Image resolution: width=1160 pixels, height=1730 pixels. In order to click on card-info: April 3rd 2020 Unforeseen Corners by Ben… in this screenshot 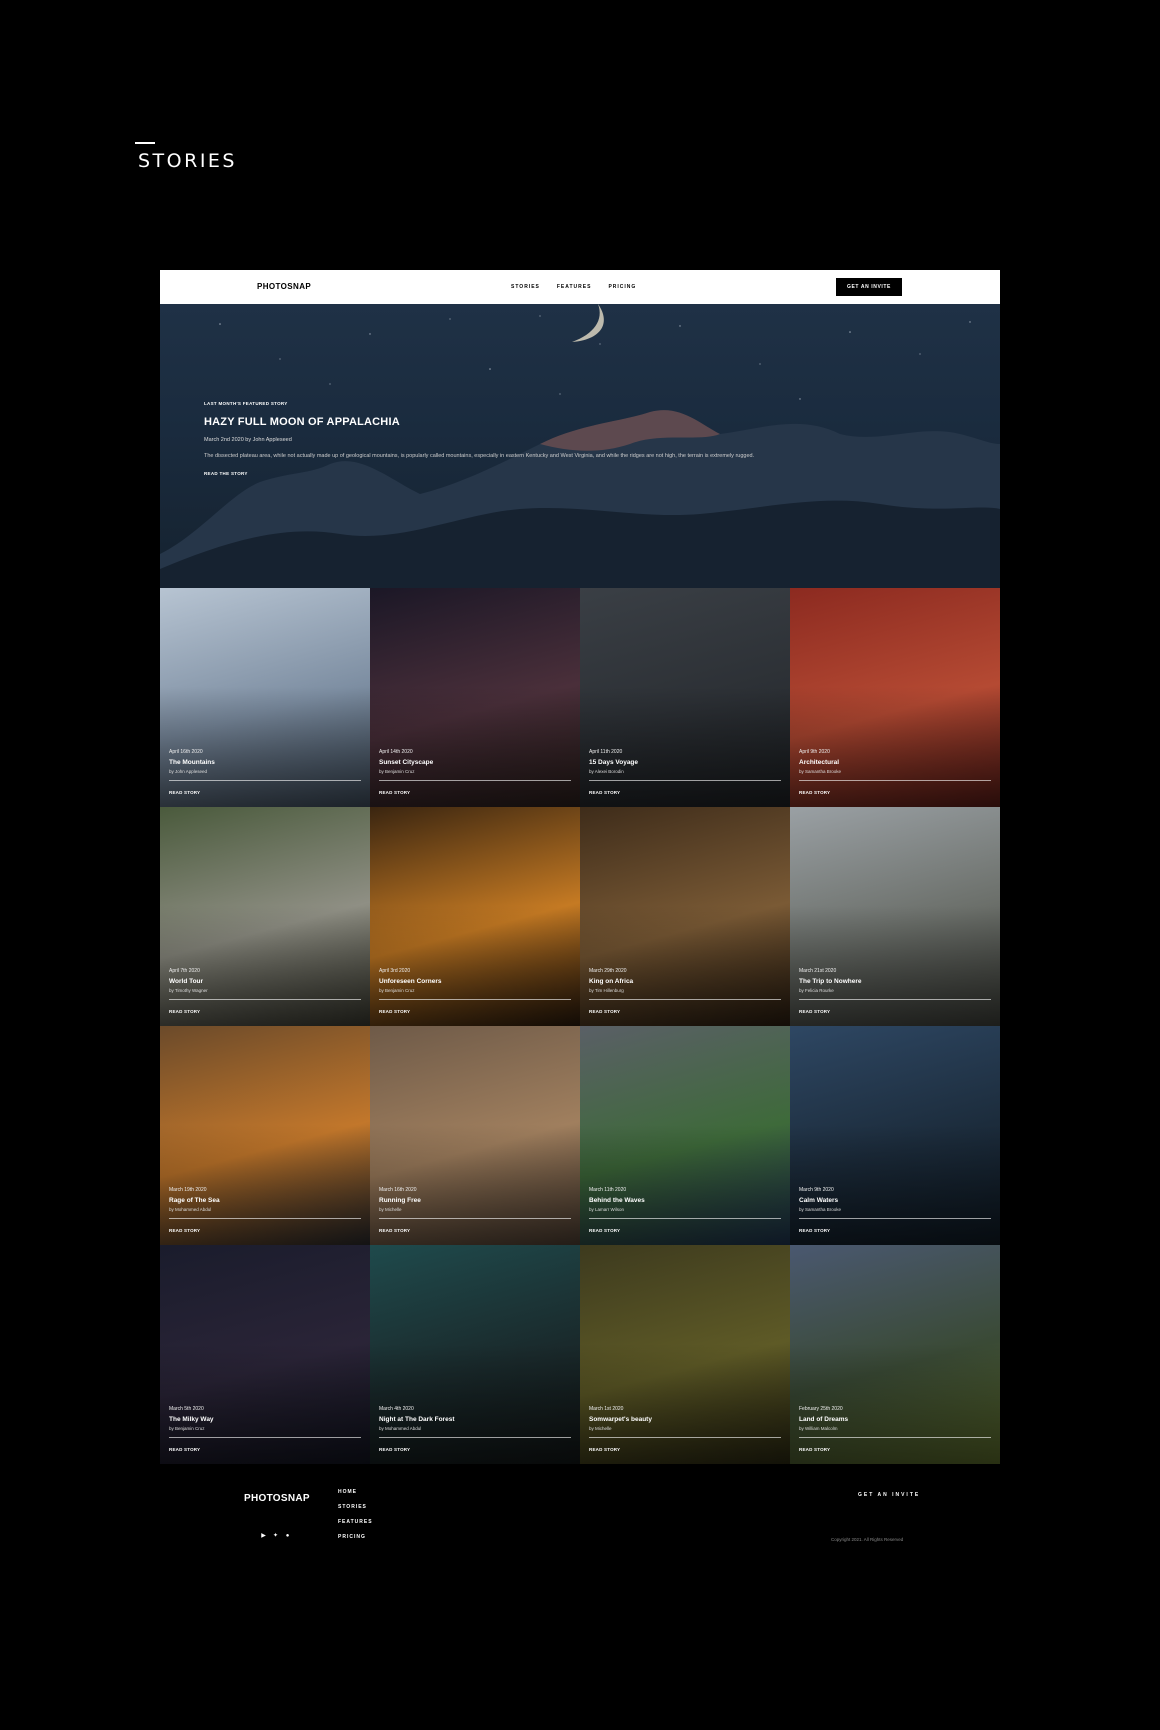, I will do `click(475, 991)`.